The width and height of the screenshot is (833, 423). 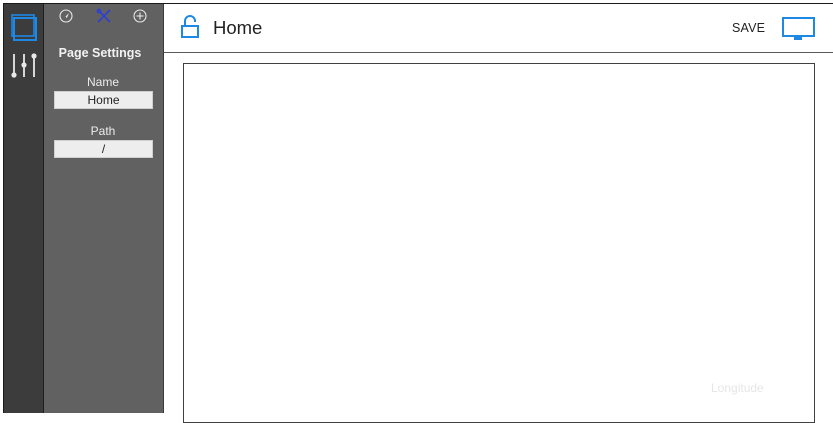 I want to click on sliders-icon, so click(x=24, y=65).